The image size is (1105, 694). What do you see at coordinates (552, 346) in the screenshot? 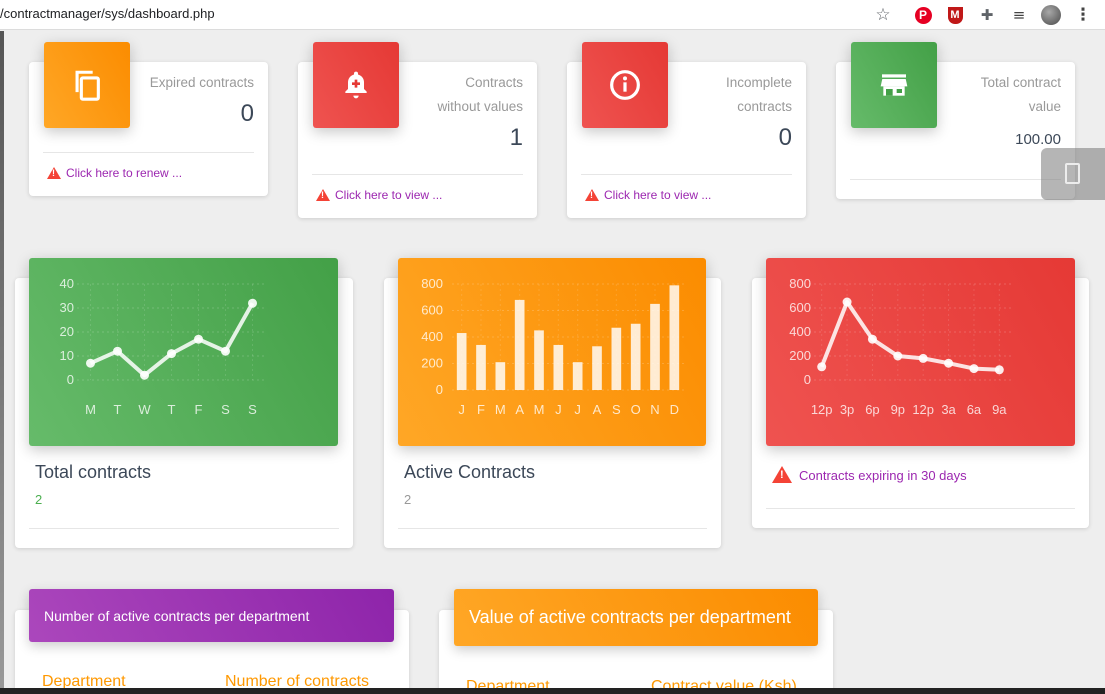
I see `active-contracts-bar-chart: 0200400600800J F M A M J J A S O N D` at bounding box center [552, 346].